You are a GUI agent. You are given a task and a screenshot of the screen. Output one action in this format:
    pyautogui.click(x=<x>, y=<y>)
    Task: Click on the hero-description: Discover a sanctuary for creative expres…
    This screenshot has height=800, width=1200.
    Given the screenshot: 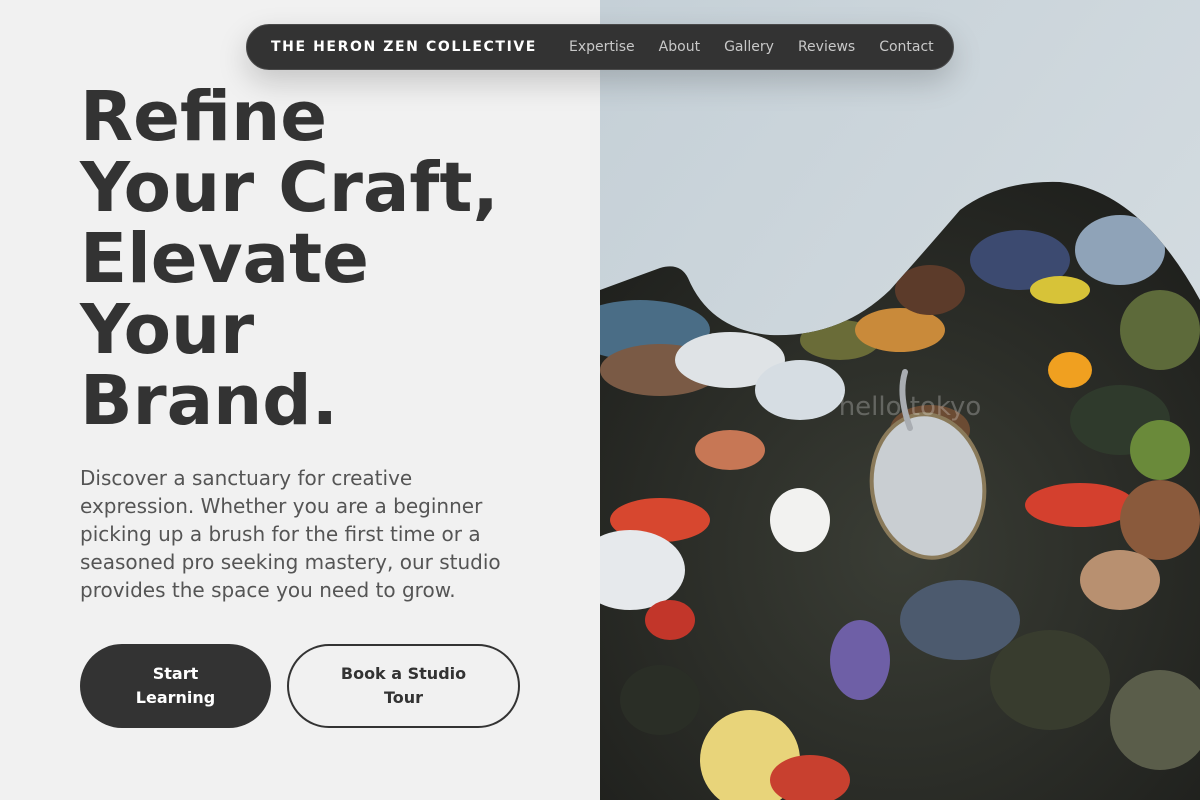 What is the action you would take?
    pyautogui.click(x=290, y=534)
    